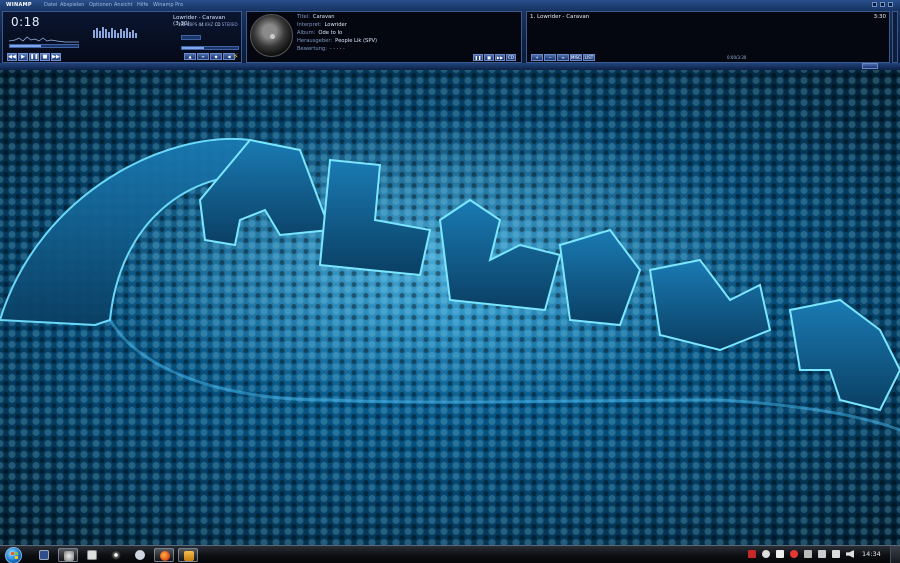 The height and width of the screenshot is (563, 900). Describe the element at coordinates (312, 49) in the screenshot. I see `info-rating-label: Bewertung:` at that location.